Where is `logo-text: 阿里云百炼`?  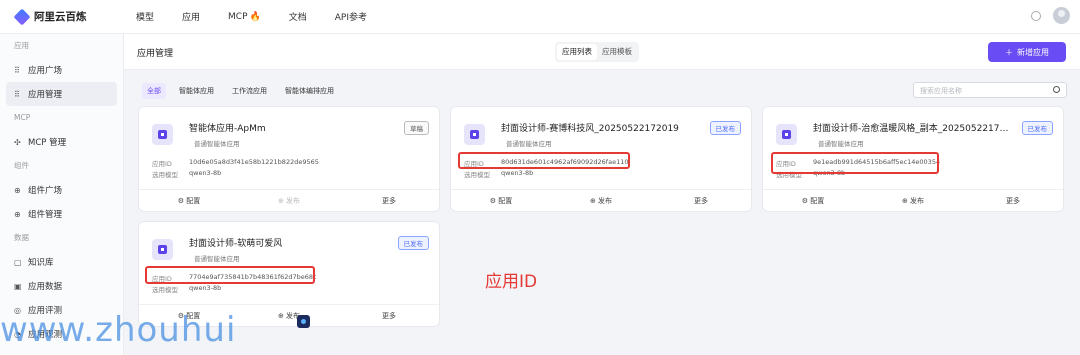 logo-text: 阿里云百炼 is located at coordinates (60, 17).